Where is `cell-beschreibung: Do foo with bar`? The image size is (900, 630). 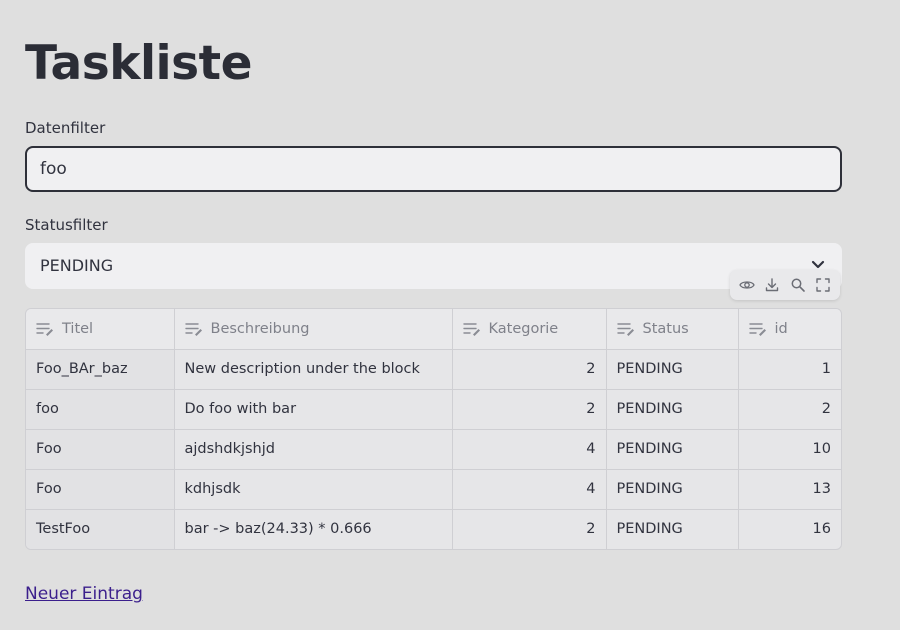 cell-beschreibung: Do foo with bar is located at coordinates (313, 409).